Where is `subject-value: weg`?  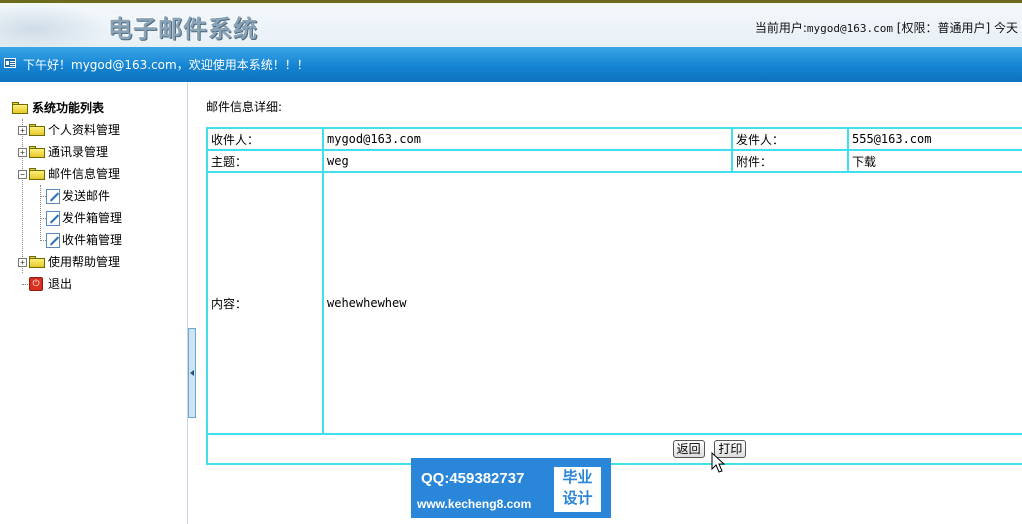
subject-value: weg is located at coordinates (527, 161).